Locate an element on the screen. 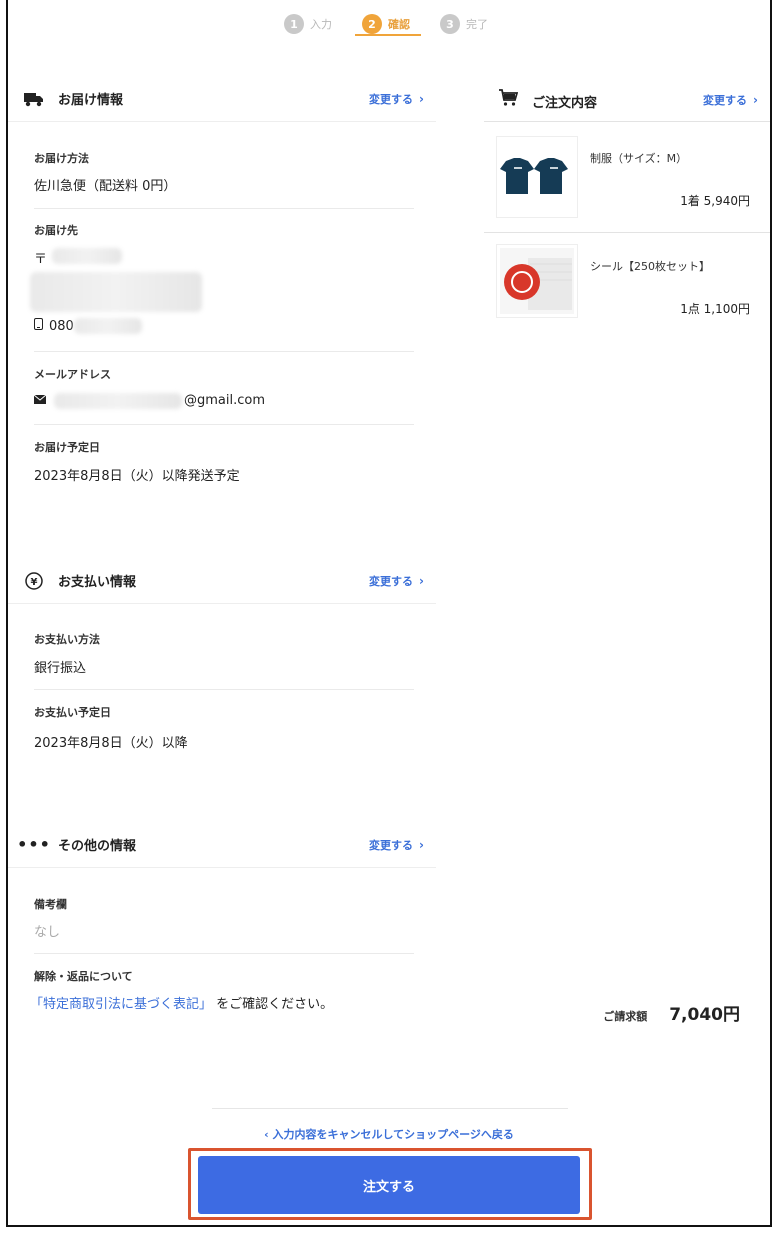 This screenshot has height=1234, width=778. step-number: 3 is located at coordinates (450, 24).